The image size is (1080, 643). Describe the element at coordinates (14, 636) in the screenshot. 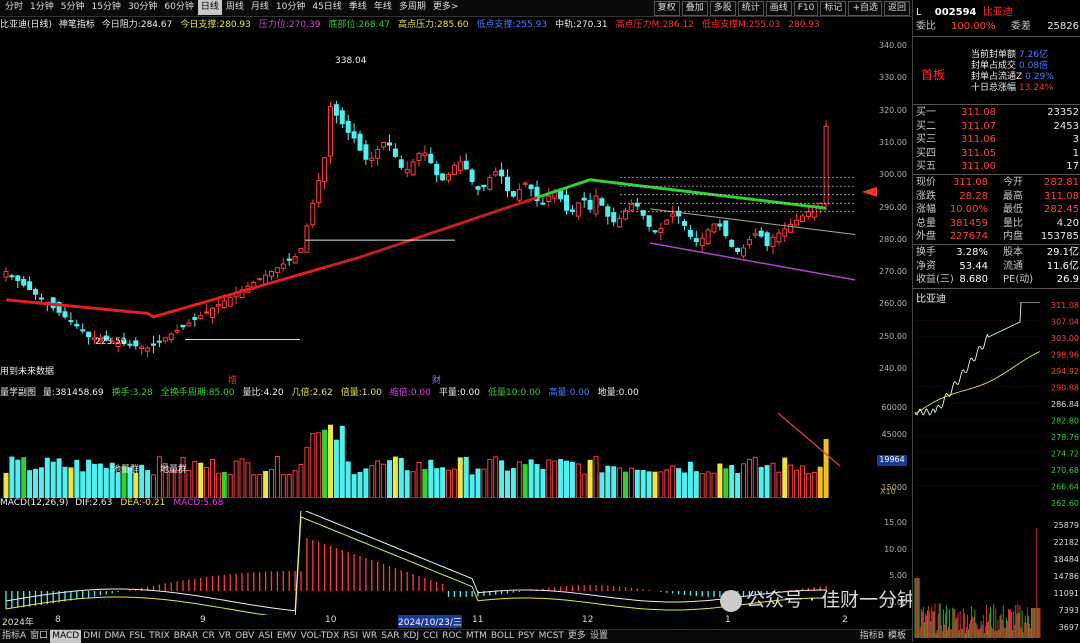

I see `indicator-tab-指标a: 指标A` at that location.